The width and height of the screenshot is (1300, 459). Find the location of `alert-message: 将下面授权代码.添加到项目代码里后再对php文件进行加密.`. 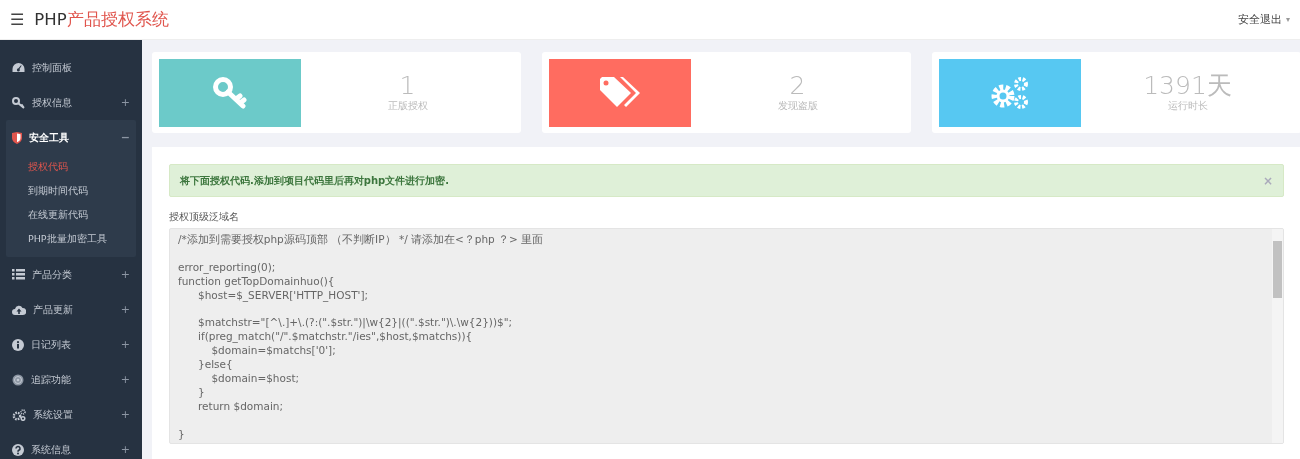

alert-message: 将下面授权代码.添加到项目代码里后再对php文件进行加密. is located at coordinates (315, 180).